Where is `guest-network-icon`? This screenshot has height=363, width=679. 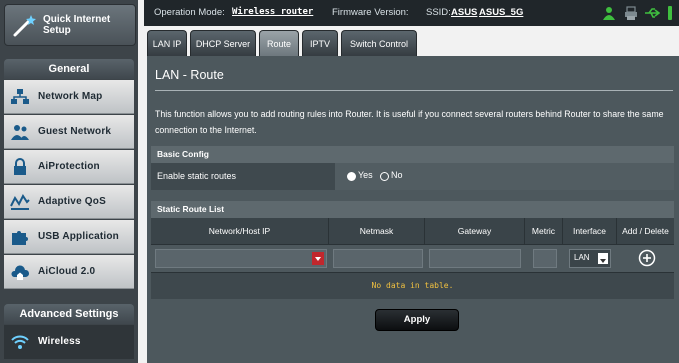 guest-network-icon is located at coordinates (20, 132).